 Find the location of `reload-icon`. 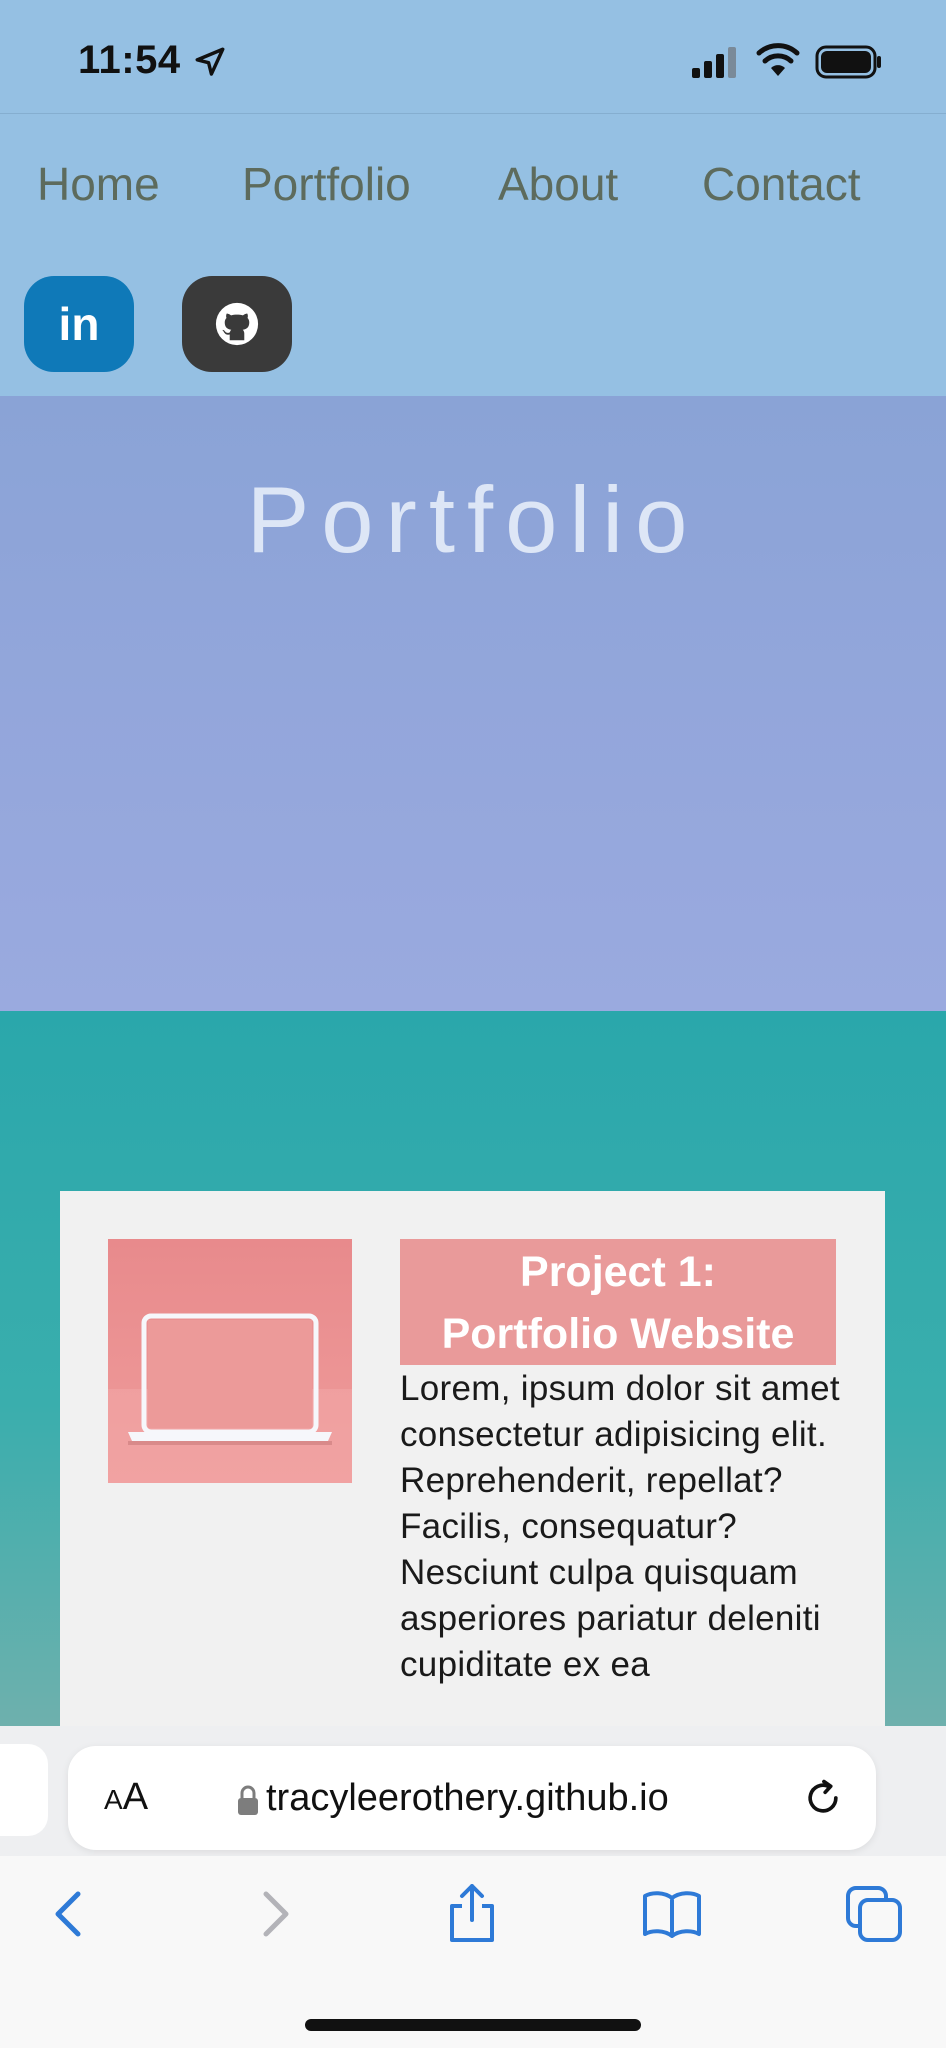

reload-icon is located at coordinates (823, 1798).